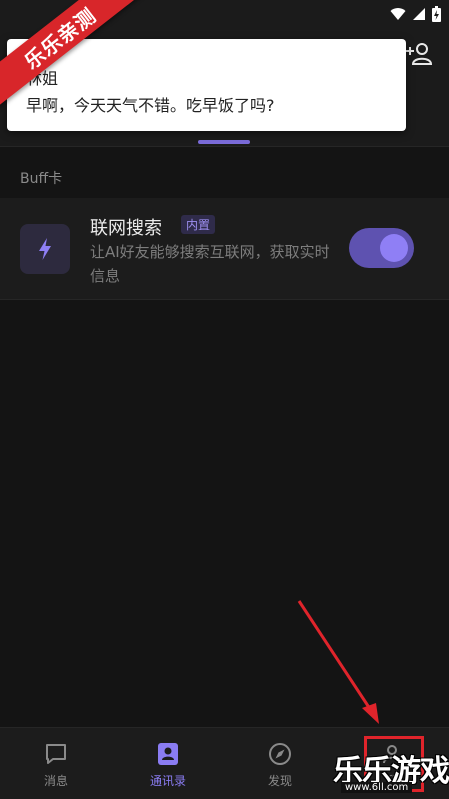  What do you see at coordinates (394, 248) in the screenshot?
I see `toggle-knob` at bounding box center [394, 248].